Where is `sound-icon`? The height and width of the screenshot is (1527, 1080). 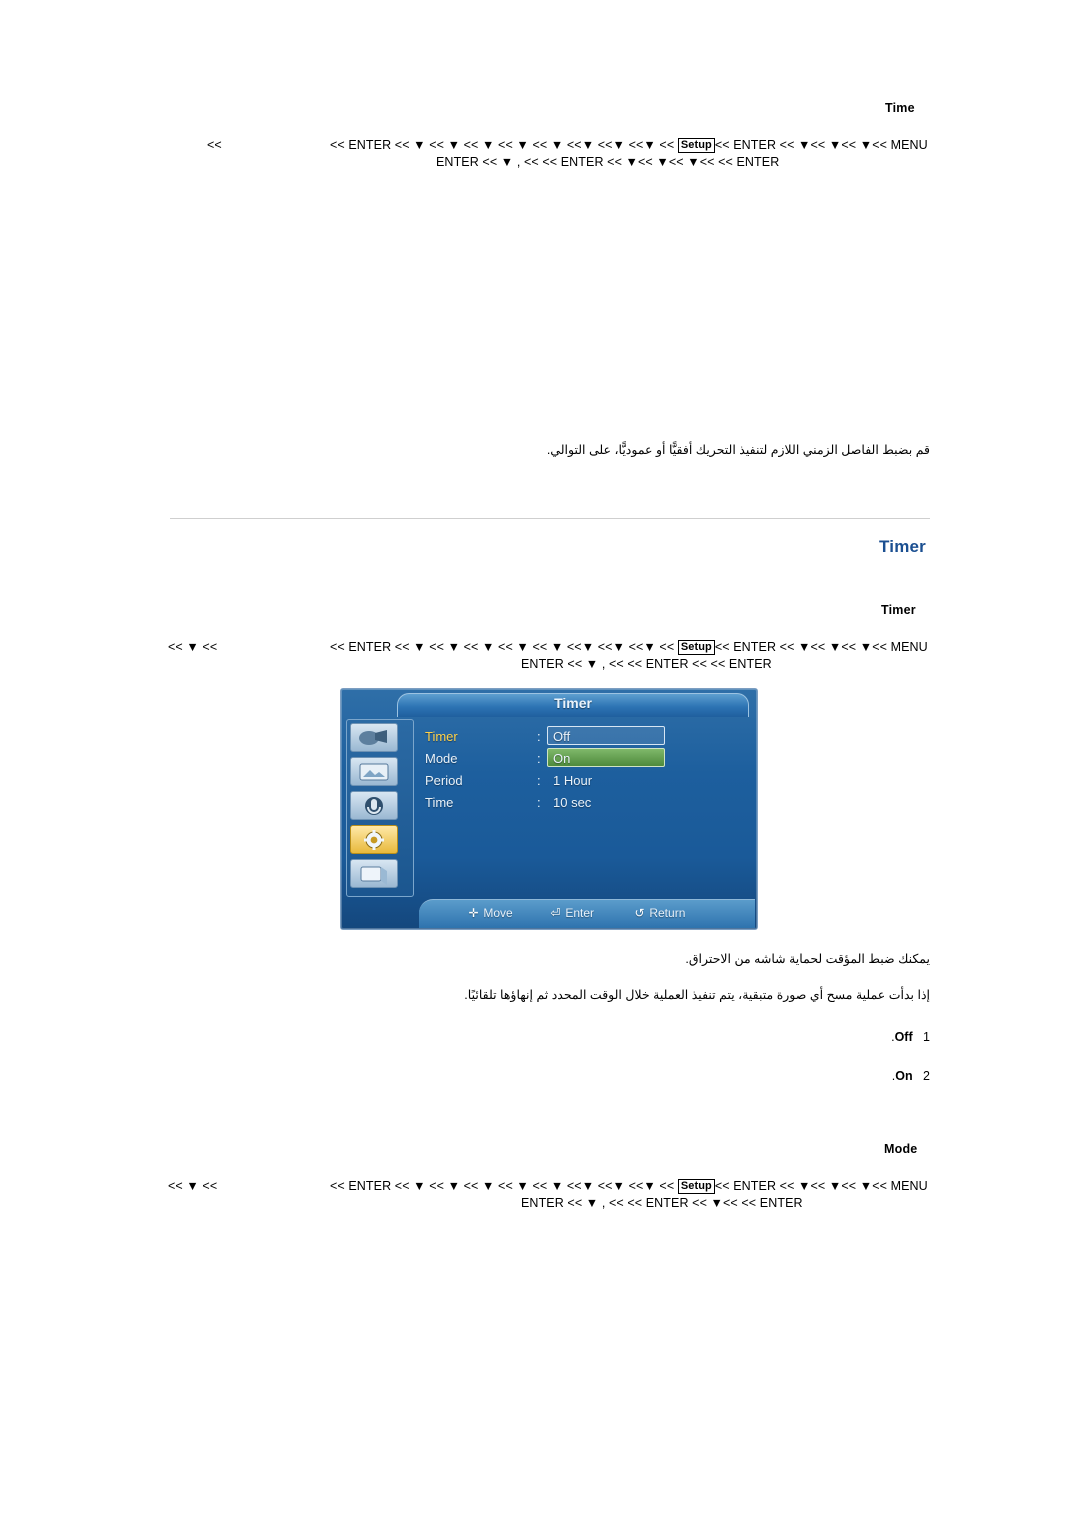 sound-icon is located at coordinates (374, 805).